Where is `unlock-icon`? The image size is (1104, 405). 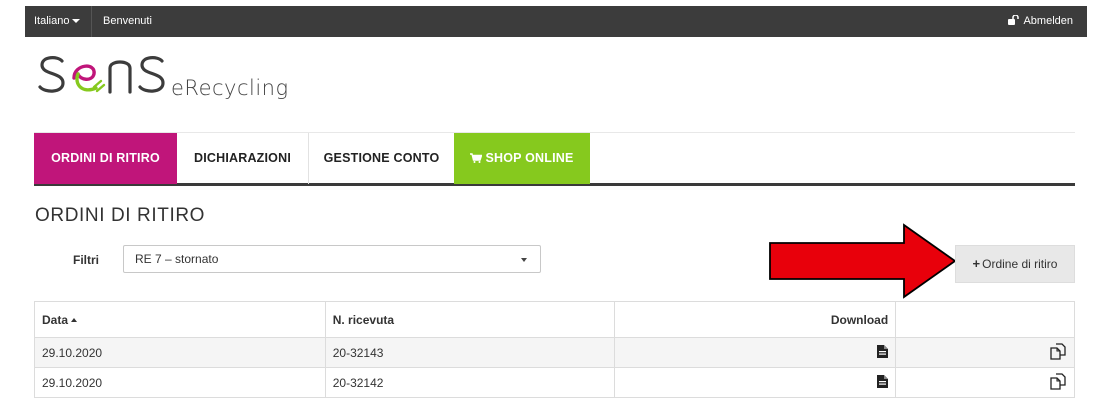 unlock-icon is located at coordinates (1014, 22).